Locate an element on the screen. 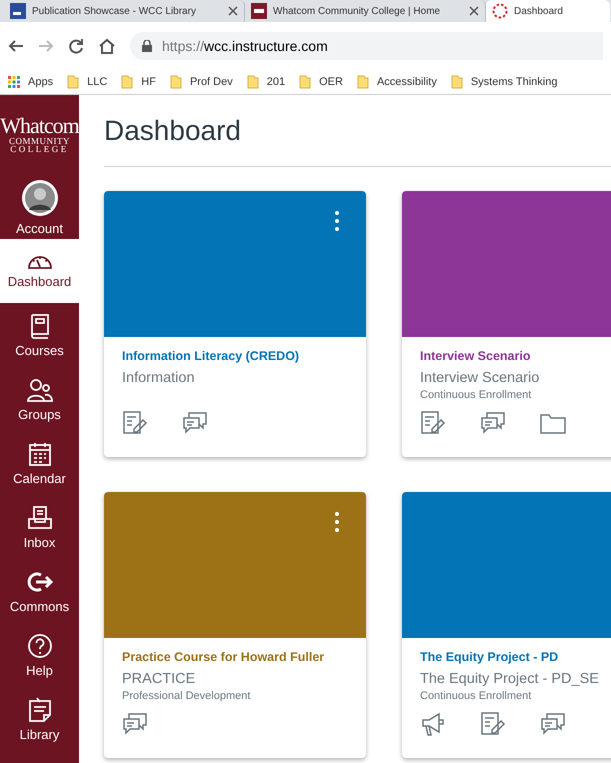  nav-item: Dashboard is located at coordinates (39, 271).